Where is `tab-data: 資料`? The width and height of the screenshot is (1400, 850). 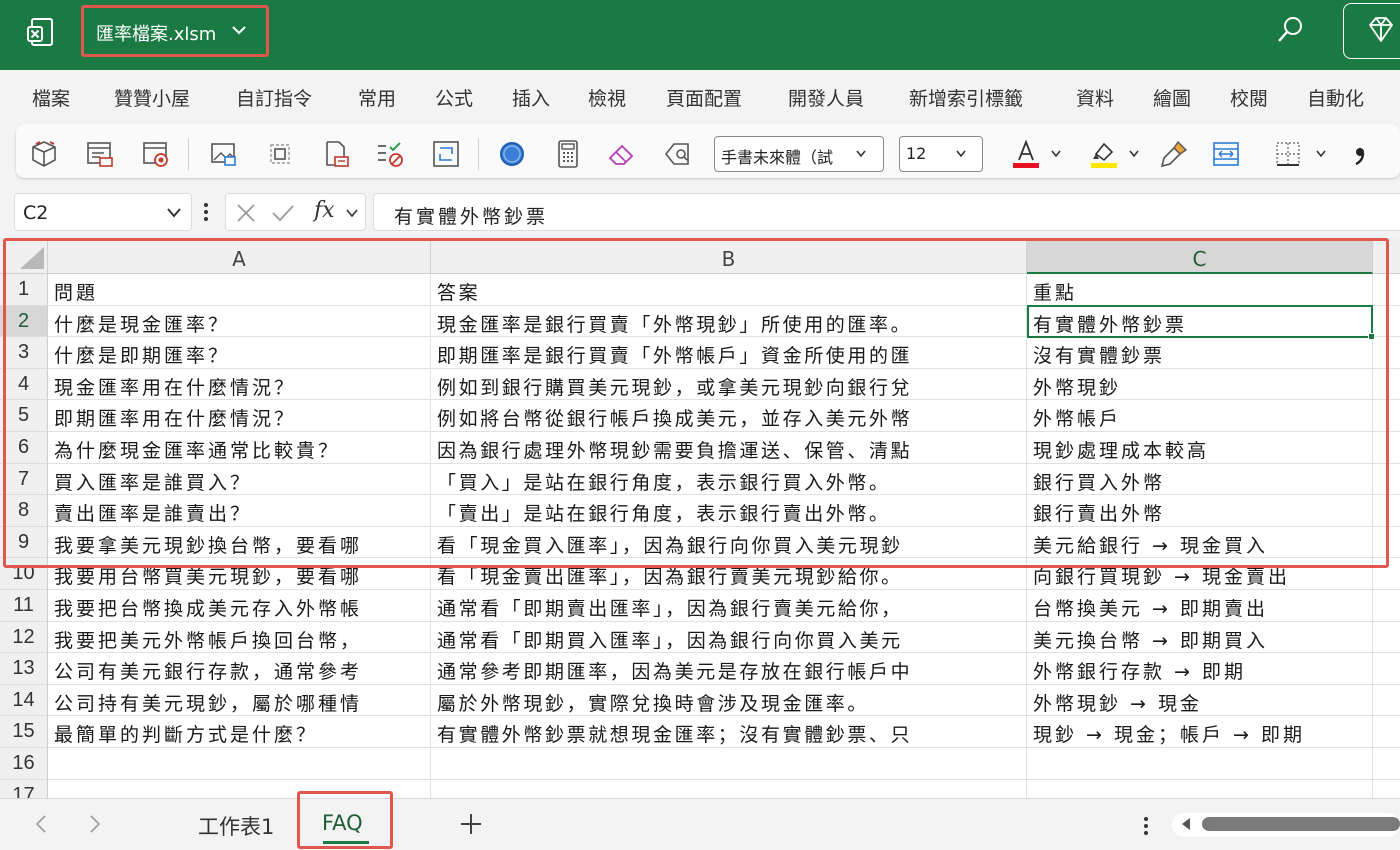
tab-data: 資料 is located at coordinates (1095, 97).